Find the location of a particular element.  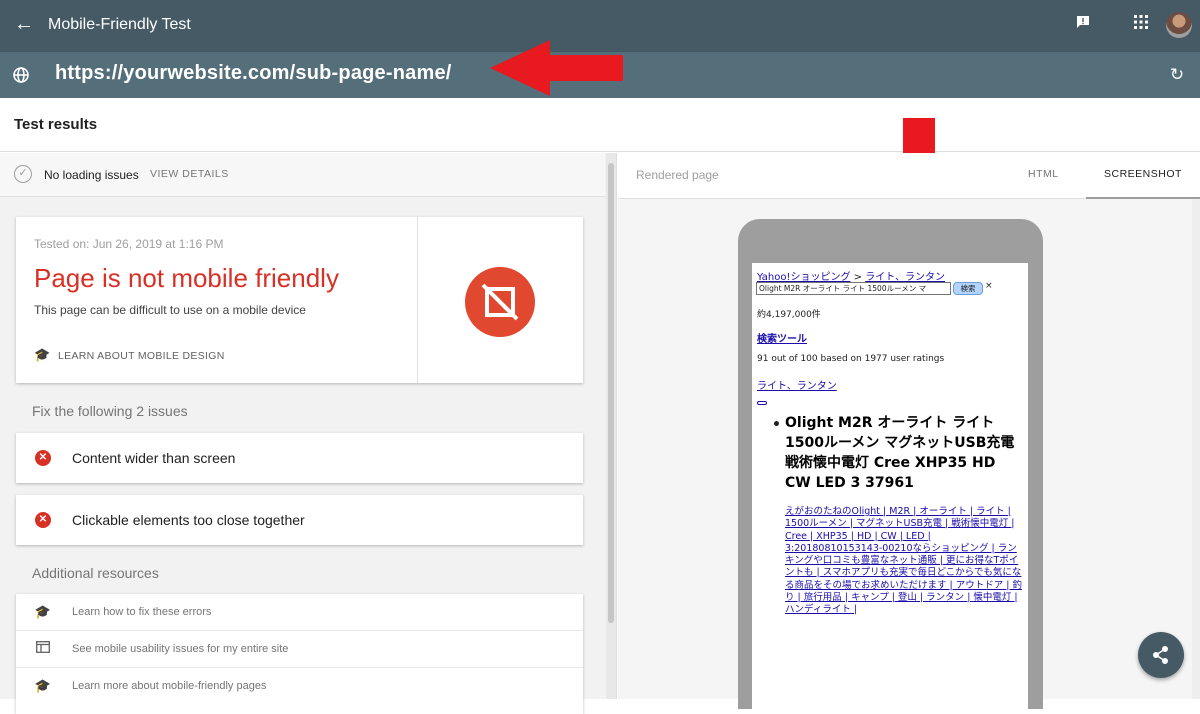

issues-heading: Fix the following 2 issues is located at coordinates (110, 411).